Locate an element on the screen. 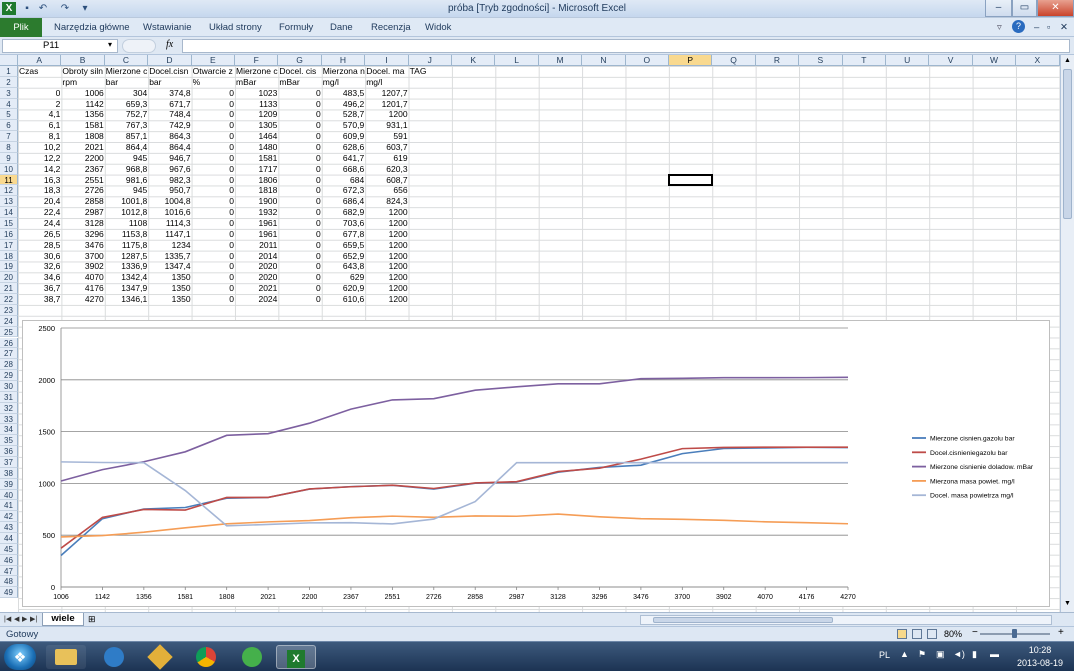 The width and height of the screenshot is (1074, 671). tray-expand-icon: ▲ is located at coordinates (904, 654).